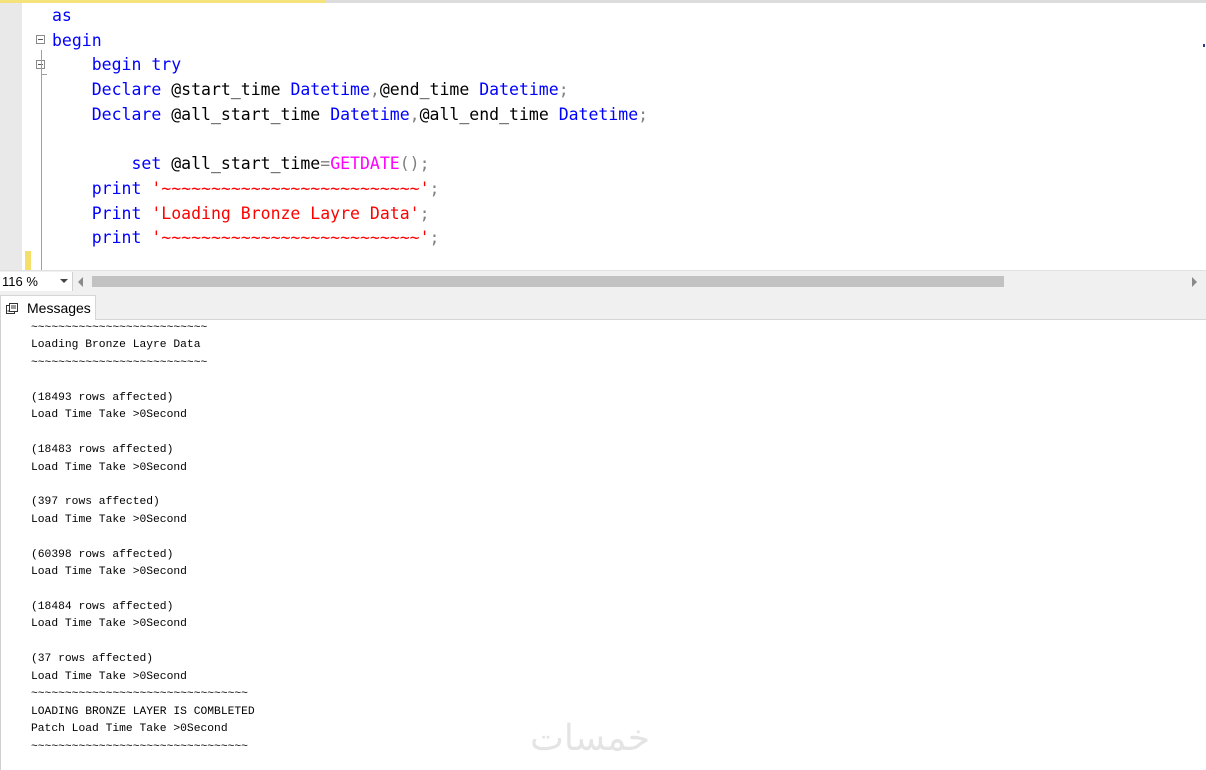 The height and width of the screenshot is (770, 1206). Describe the element at coordinates (489, 114) in the screenshot. I see `code-token: @all_end_time` at that location.